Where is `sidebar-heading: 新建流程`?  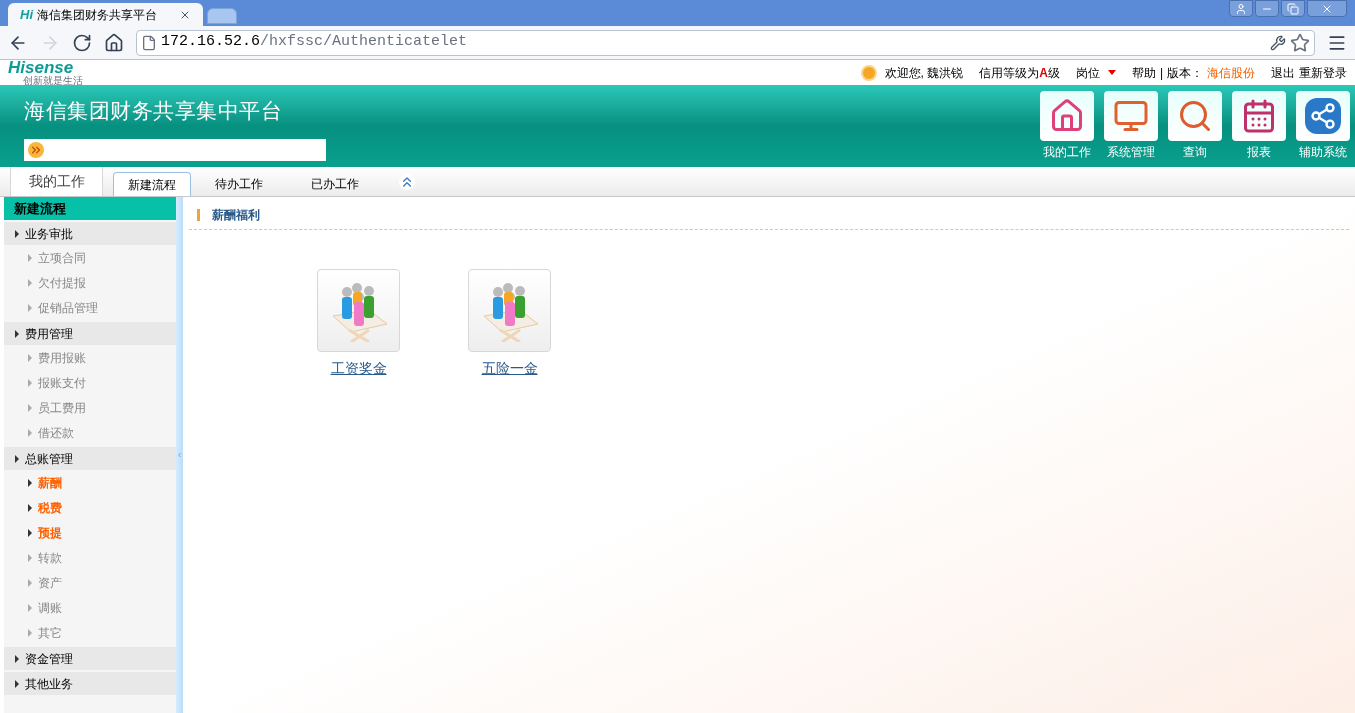 sidebar-heading: 新建流程 is located at coordinates (90, 208).